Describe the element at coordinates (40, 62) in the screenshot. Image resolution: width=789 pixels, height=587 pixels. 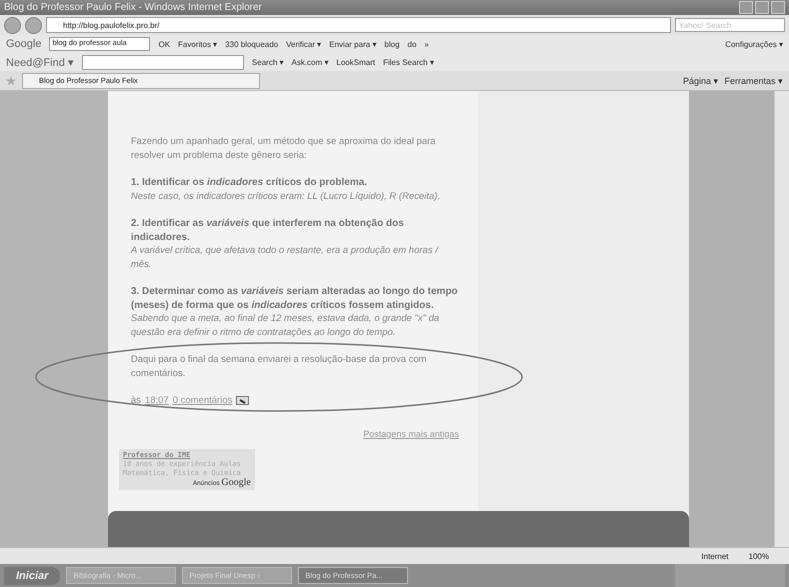
I see `toolbar-logo: Need@Find ▾` at that location.